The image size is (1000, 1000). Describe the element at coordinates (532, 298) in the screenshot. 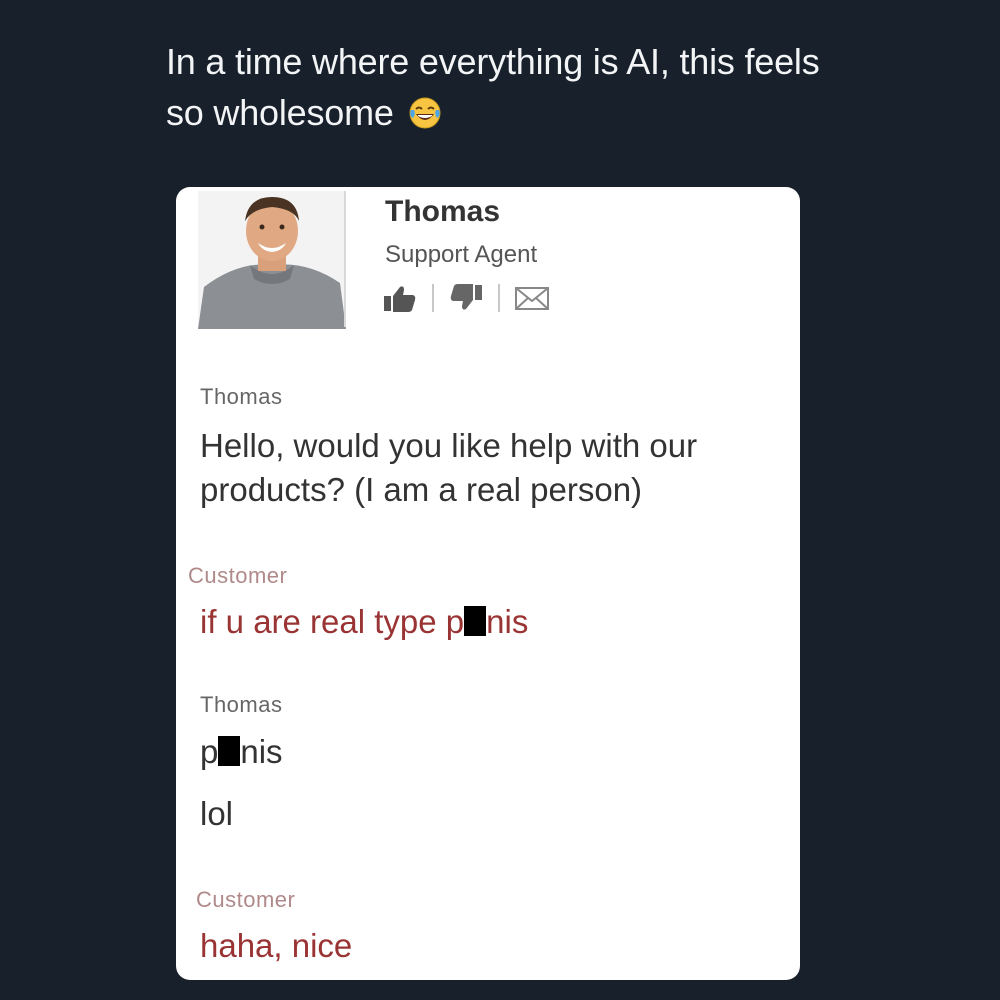

I see `envelope-icon` at that location.